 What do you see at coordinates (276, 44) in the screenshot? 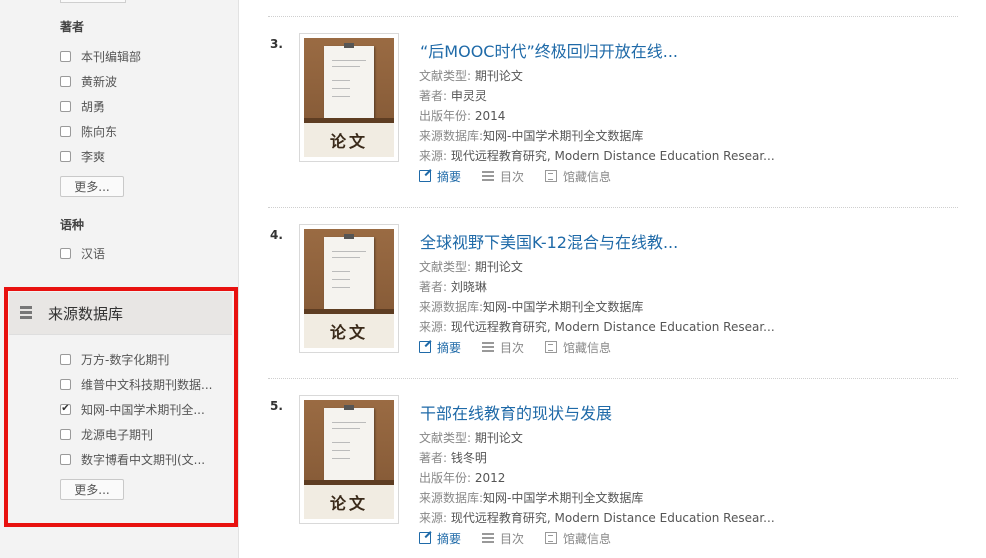
I see `result-number: 3.` at bounding box center [276, 44].